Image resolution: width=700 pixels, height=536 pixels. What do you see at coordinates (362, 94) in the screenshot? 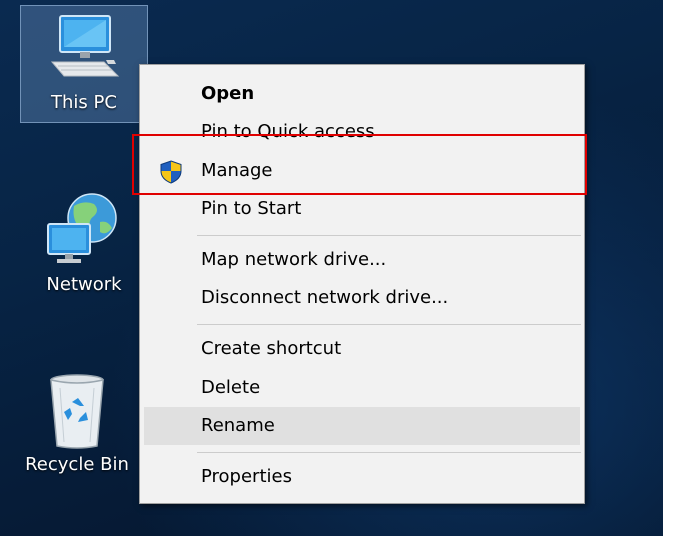
I see `menu-item-open: Open` at bounding box center [362, 94].